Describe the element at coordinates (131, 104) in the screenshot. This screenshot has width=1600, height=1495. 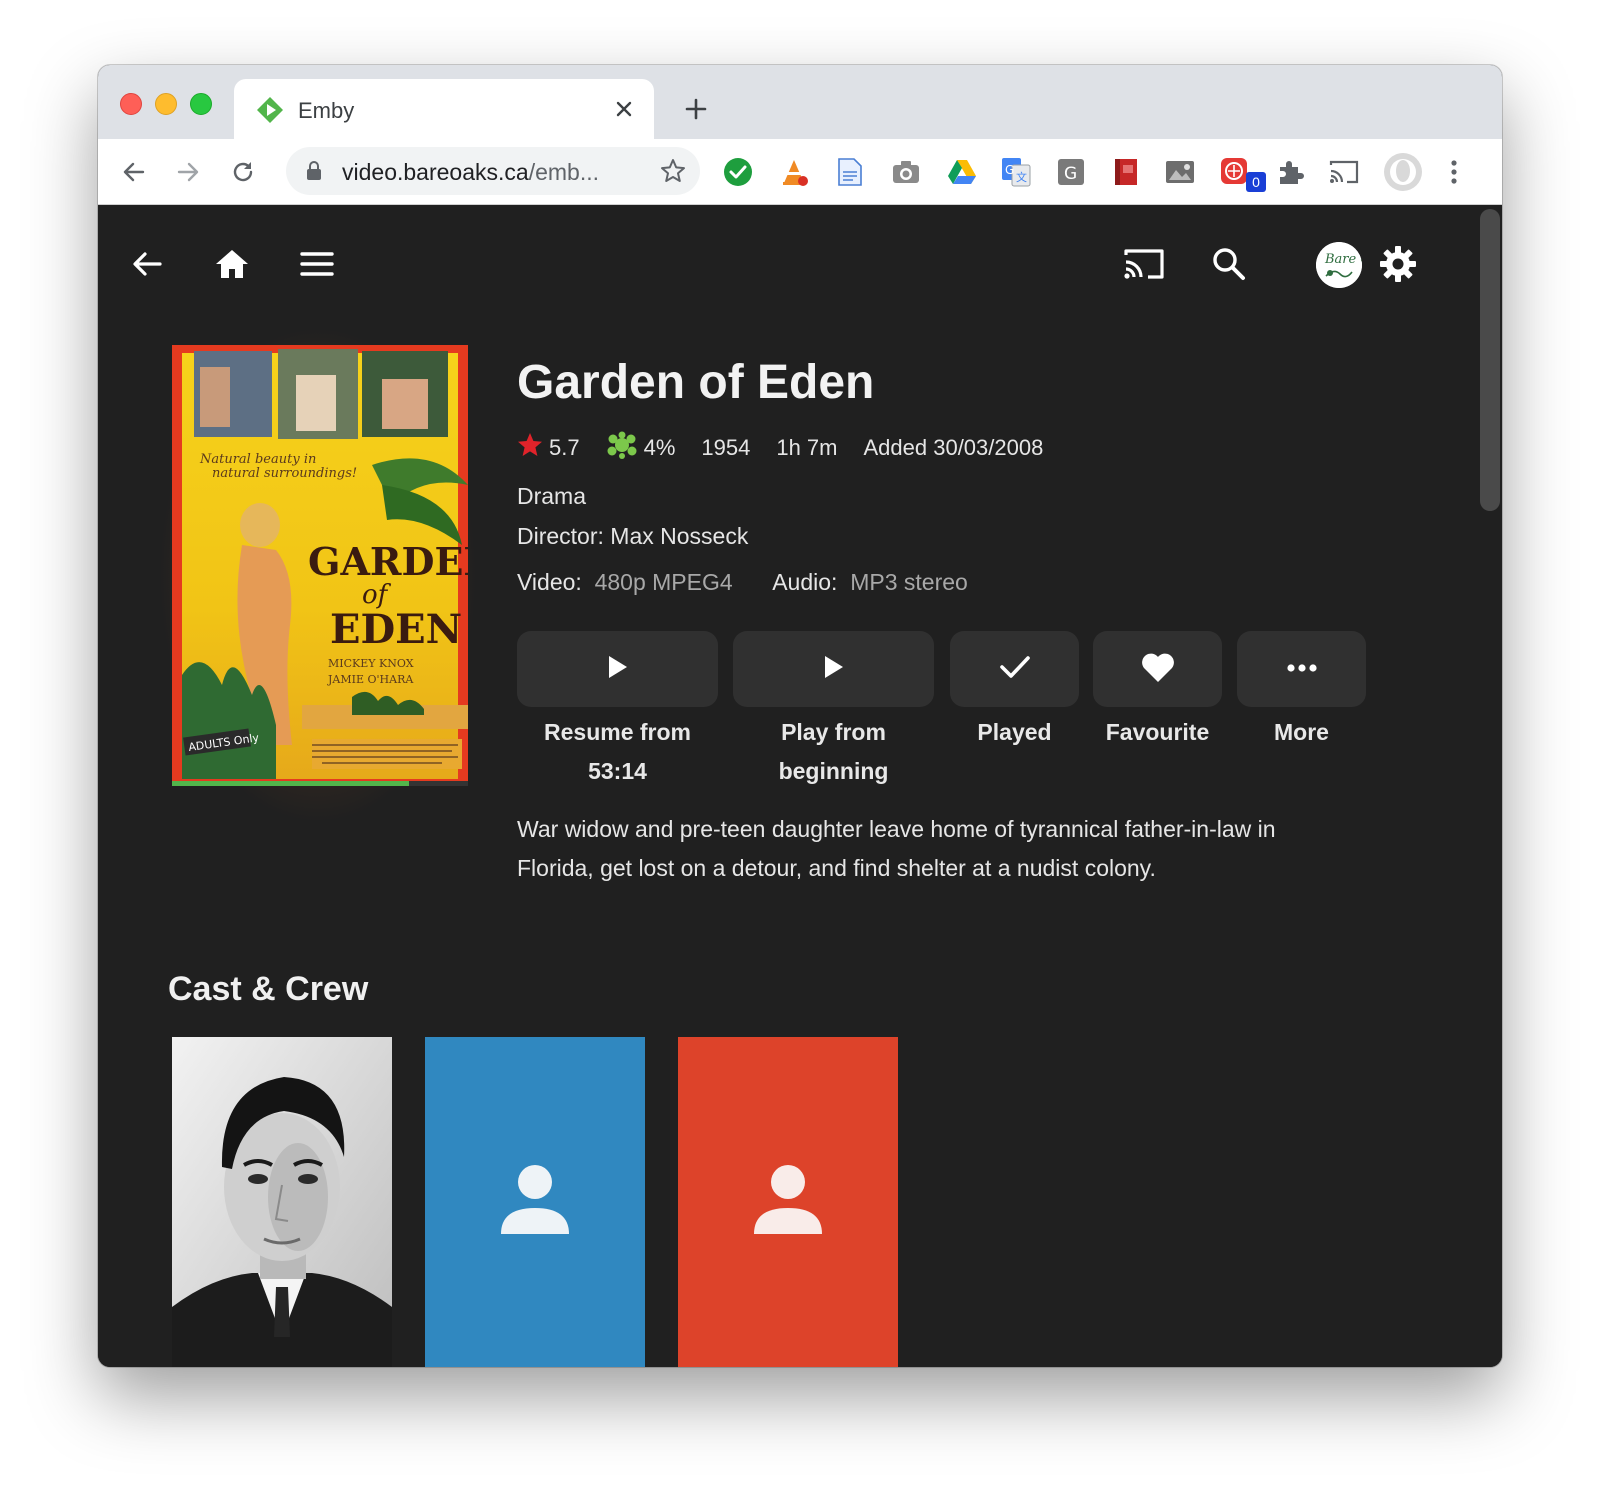
I see `close-window-button` at that location.